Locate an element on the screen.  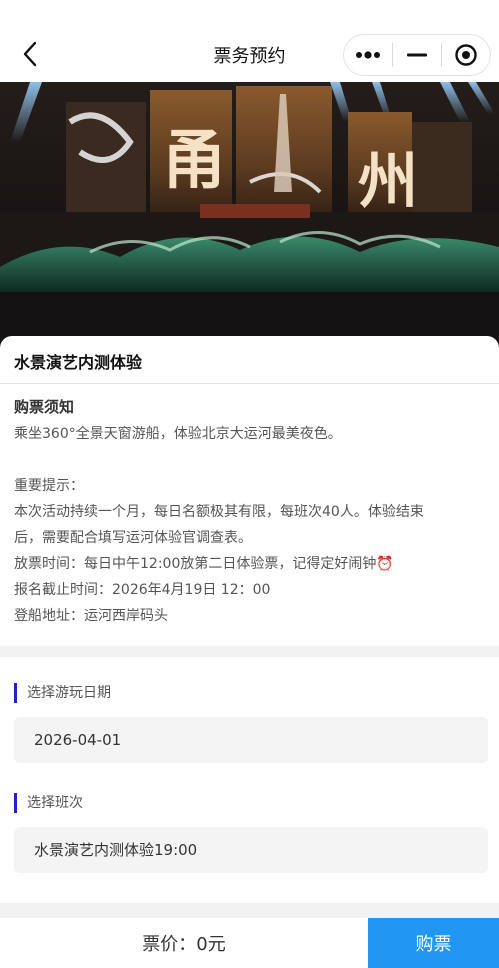
date-picker: 2026-04-01 is located at coordinates (251, 740).